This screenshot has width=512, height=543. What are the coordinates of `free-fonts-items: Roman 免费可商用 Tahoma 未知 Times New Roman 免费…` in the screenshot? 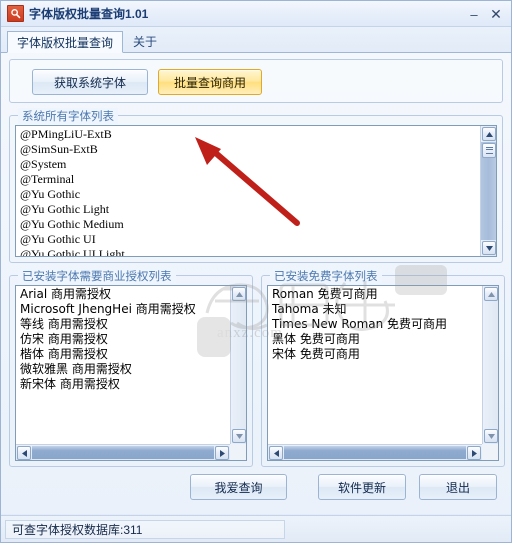 It's located at (375, 365).